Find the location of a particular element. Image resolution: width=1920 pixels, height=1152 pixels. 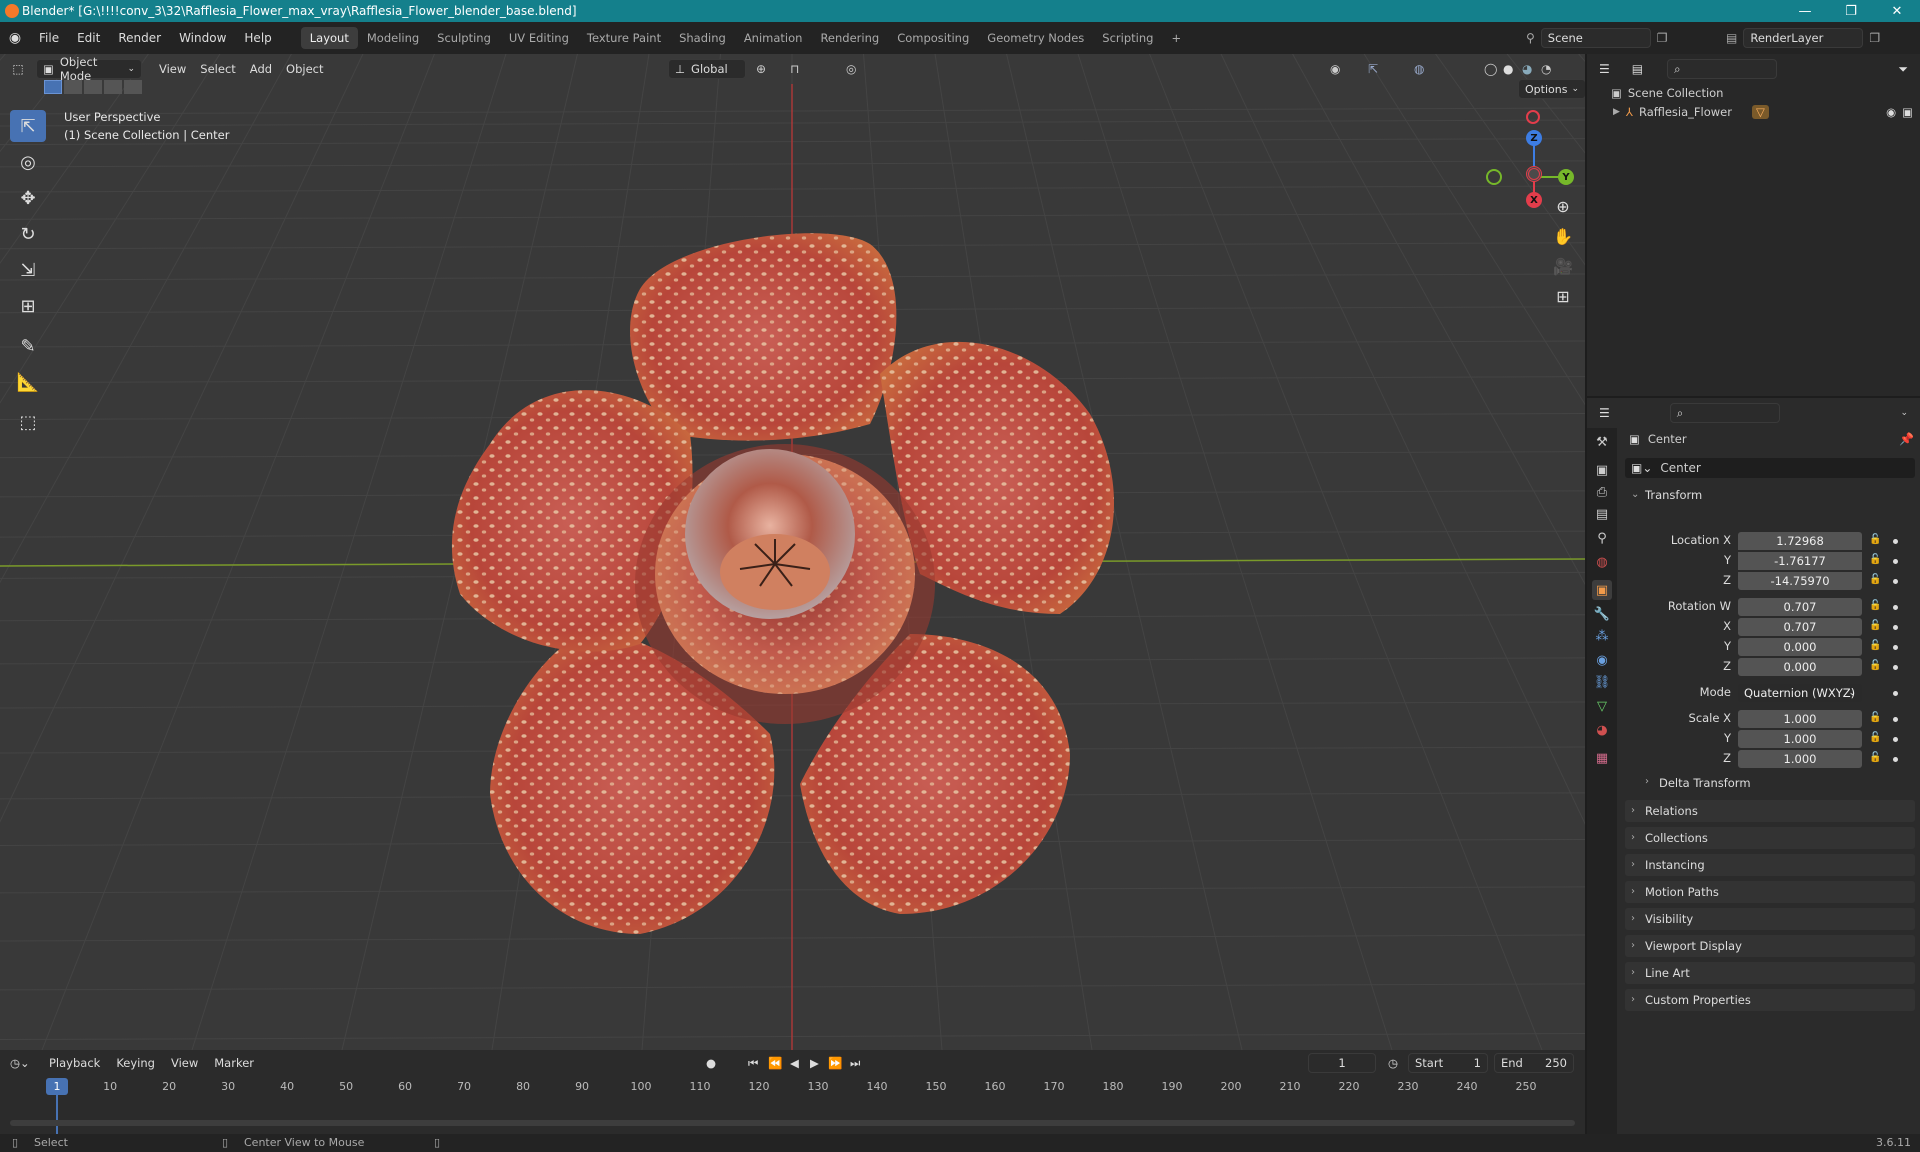

tab-uv-editing: UV Editing is located at coordinates (539, 38).